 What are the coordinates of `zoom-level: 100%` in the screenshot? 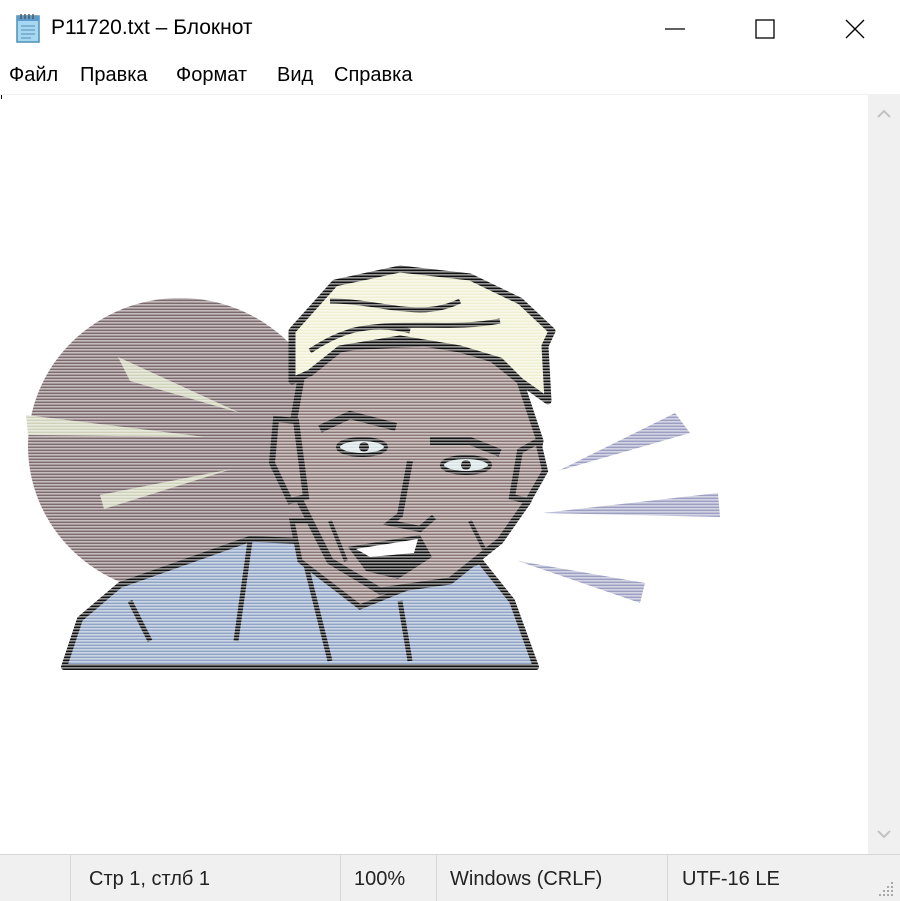 It's located at (380, 879).